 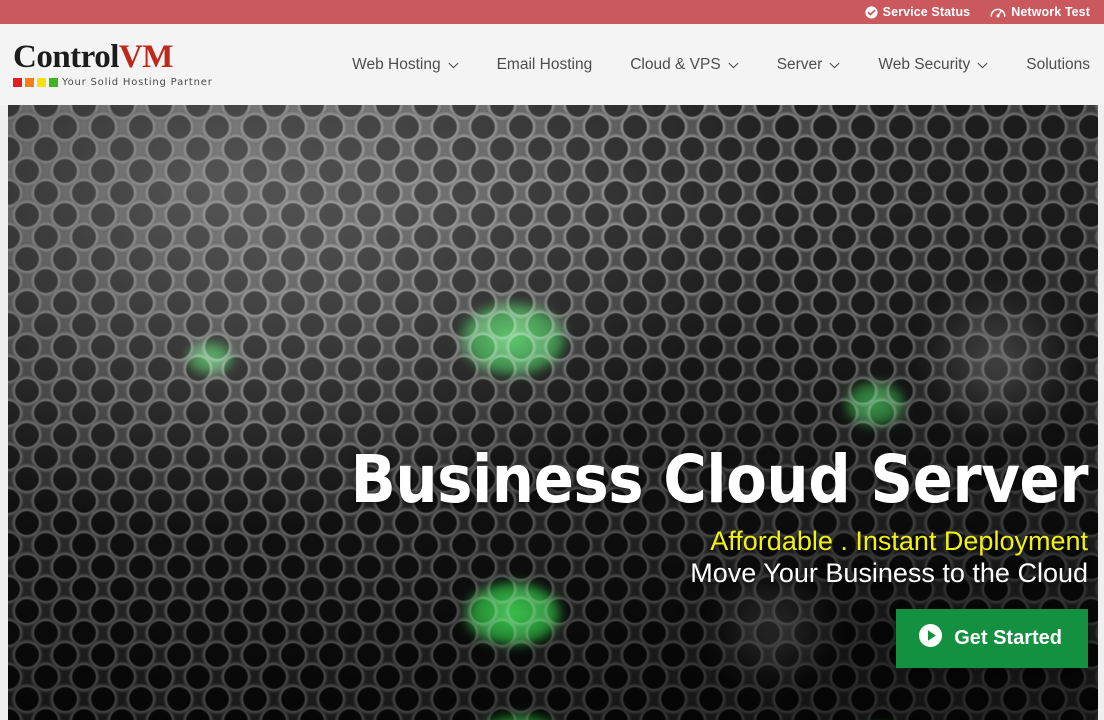 I want to click on site-logo: ControlVM Your Solid Hosting Partner, so click(x=113, y=64).